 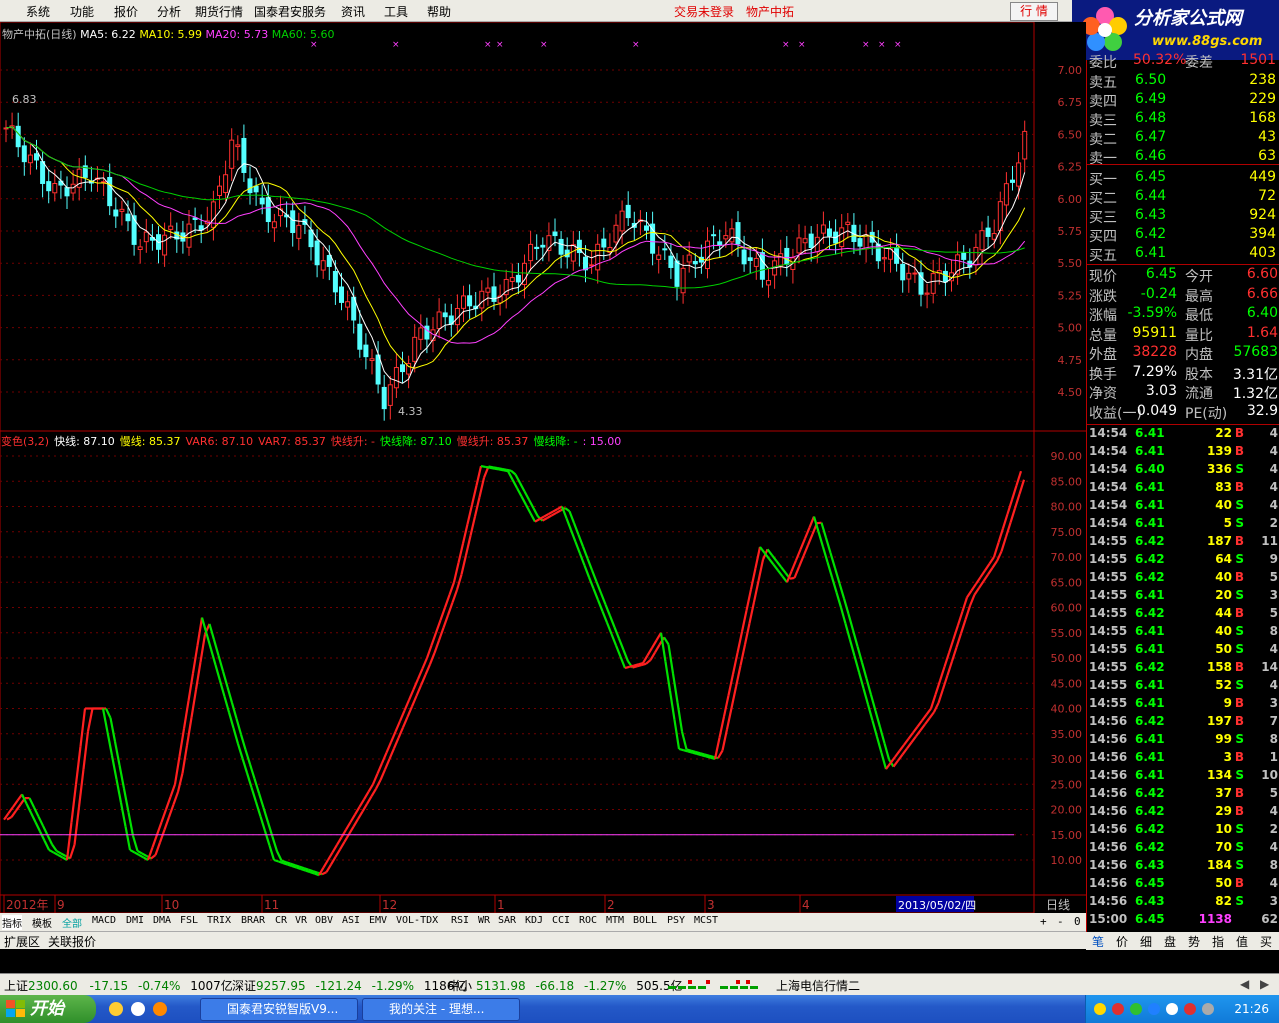 I want to click on quote-tab: 细, so click(x=1146, y=941).